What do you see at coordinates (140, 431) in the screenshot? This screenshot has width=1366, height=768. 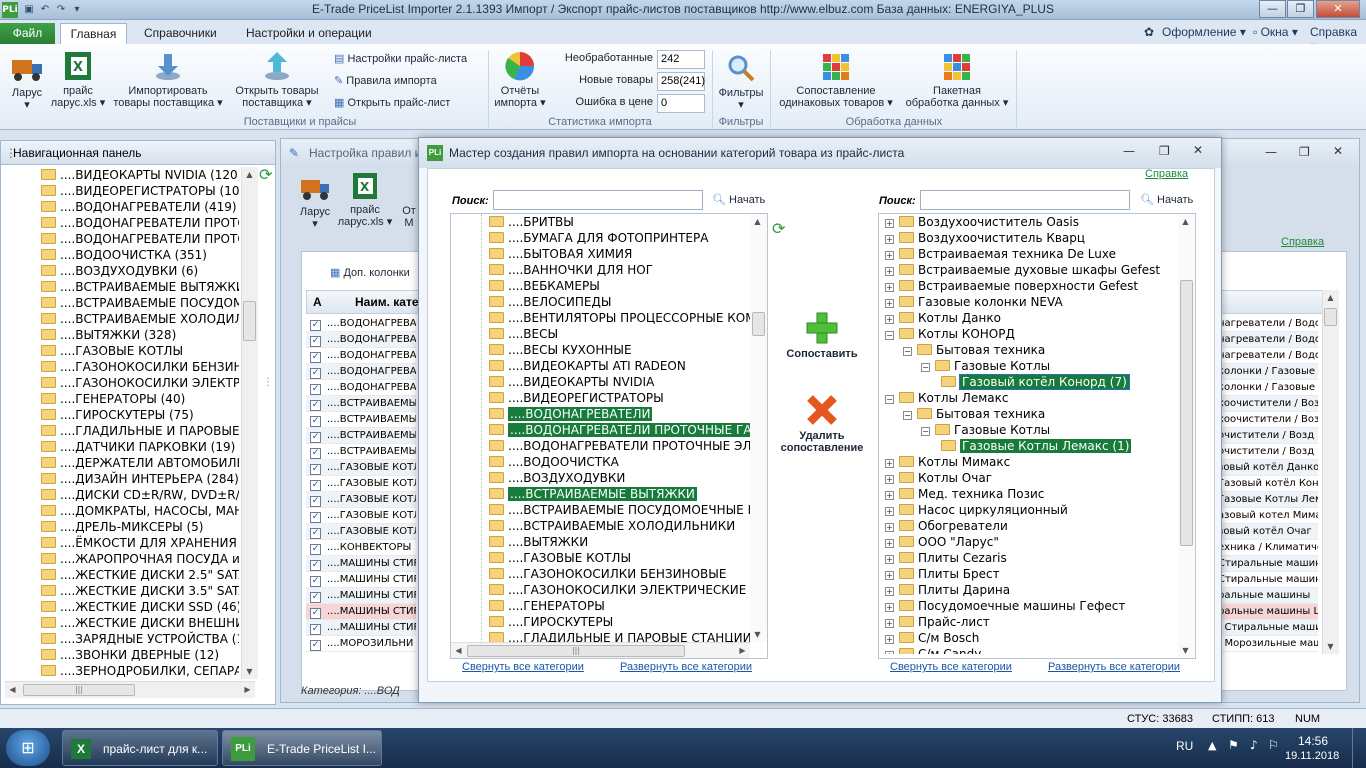 I see `nav-tree-item: ....ГЛАДИЛЬНЫЕ И ПАРОВЫЕ С` at bounding box center [140, 431].